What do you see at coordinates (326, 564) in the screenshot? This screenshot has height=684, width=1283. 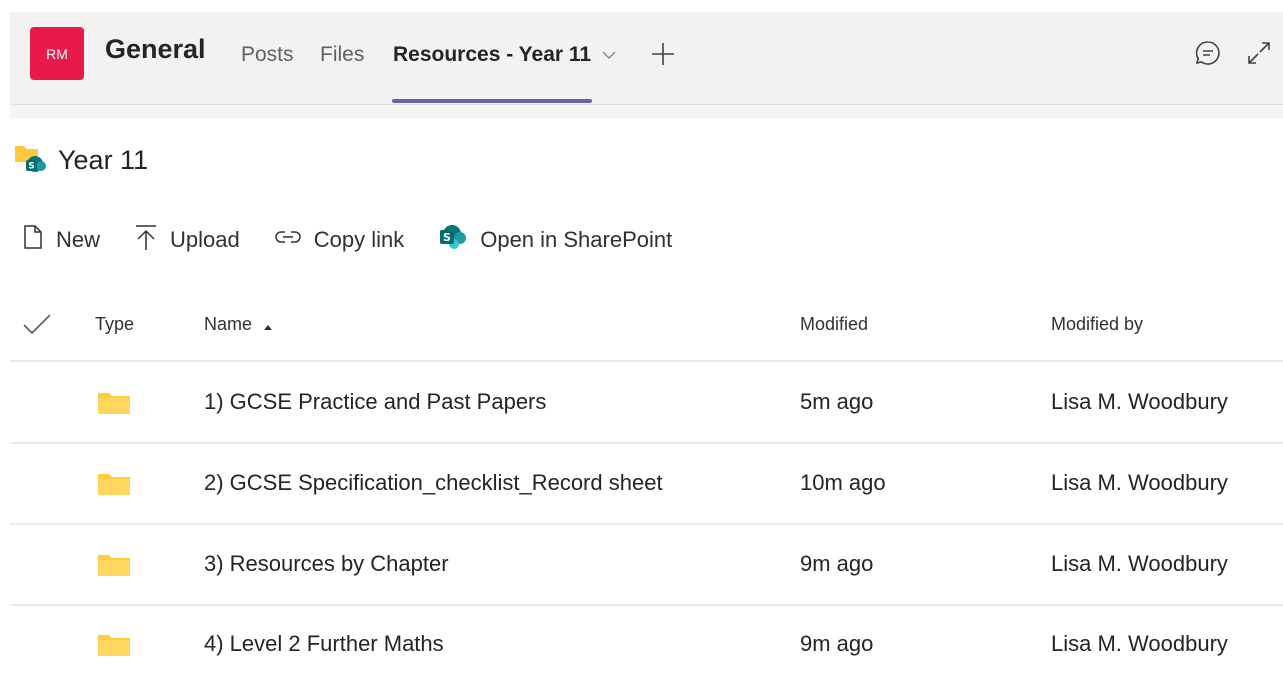 I see `file-name: 3) Resources by Chapter` at bounding box center [326, 564].